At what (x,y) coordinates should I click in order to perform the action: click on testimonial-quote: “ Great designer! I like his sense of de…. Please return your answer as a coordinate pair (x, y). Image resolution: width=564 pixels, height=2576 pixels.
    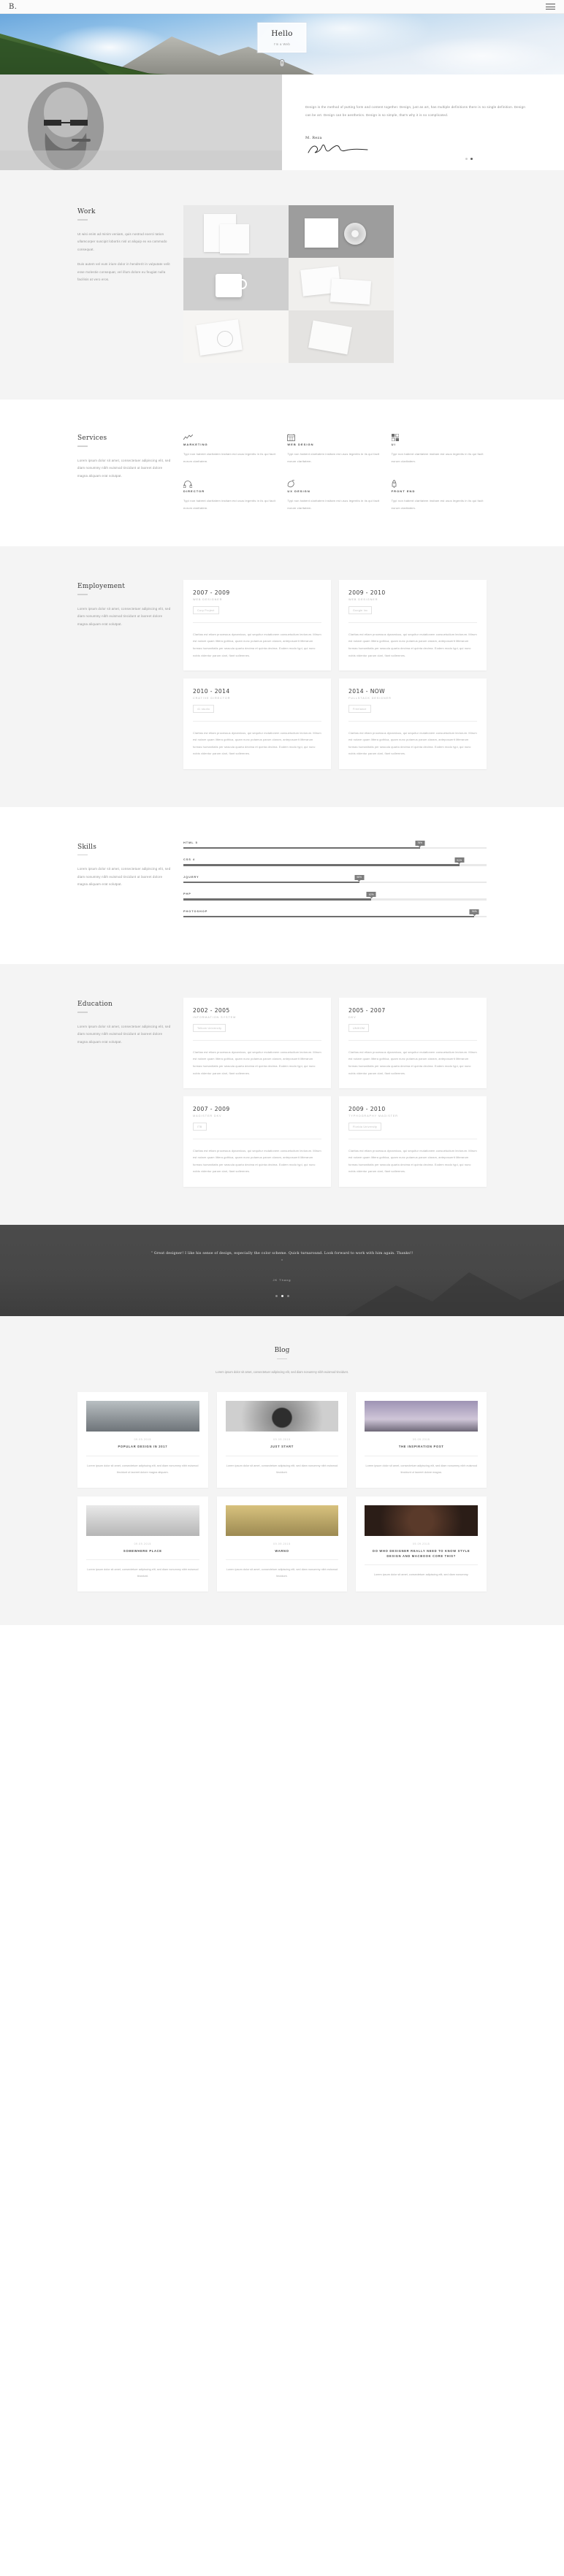
    Looking at the image, I should click on (282, 1257).